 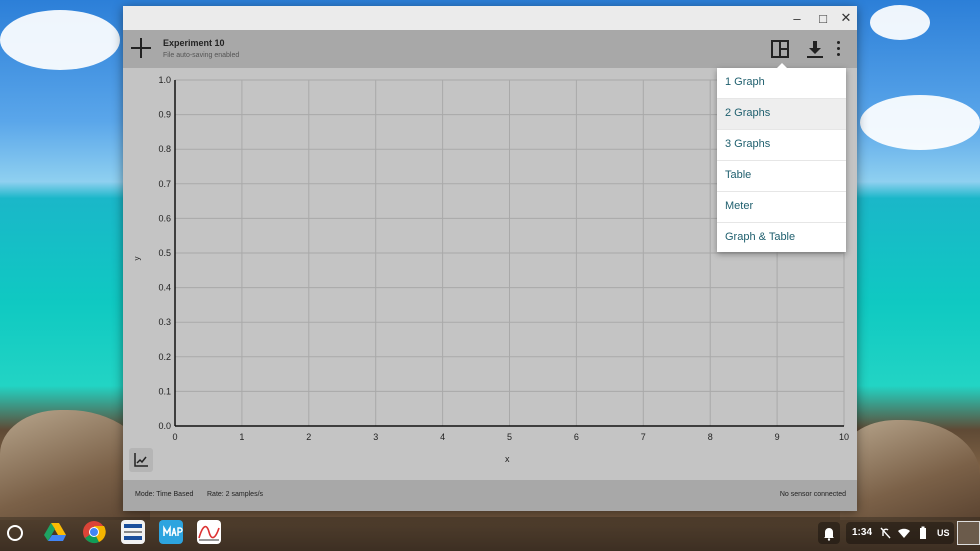 What do you see at coordinates (781, 207) in the screenshot?
I see `menu-item-meter: Meter` at bounding box center [781, 207].